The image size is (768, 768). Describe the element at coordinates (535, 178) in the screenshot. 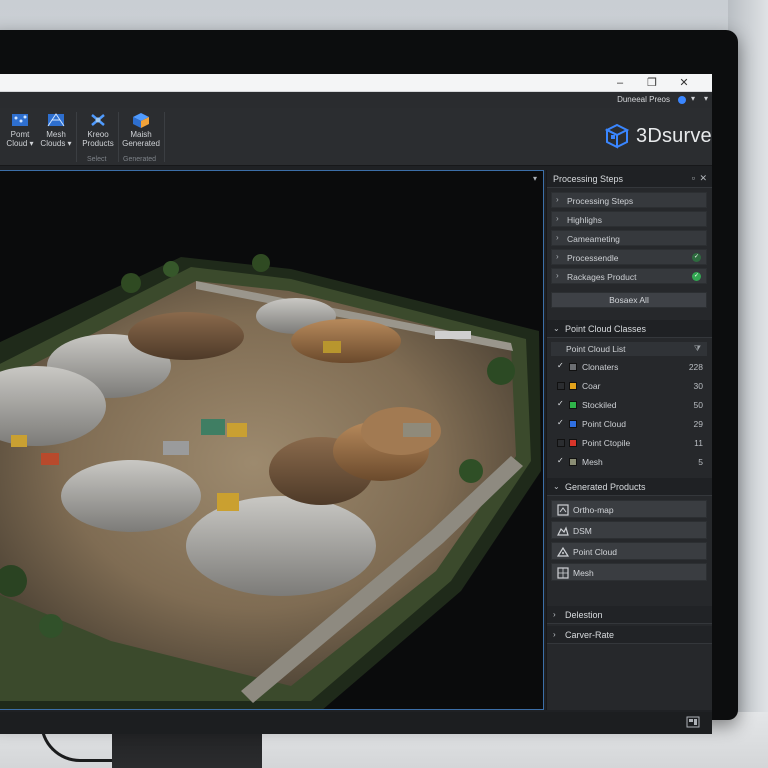

I see `viewport-menu-caret-icon: ▾` at that location.